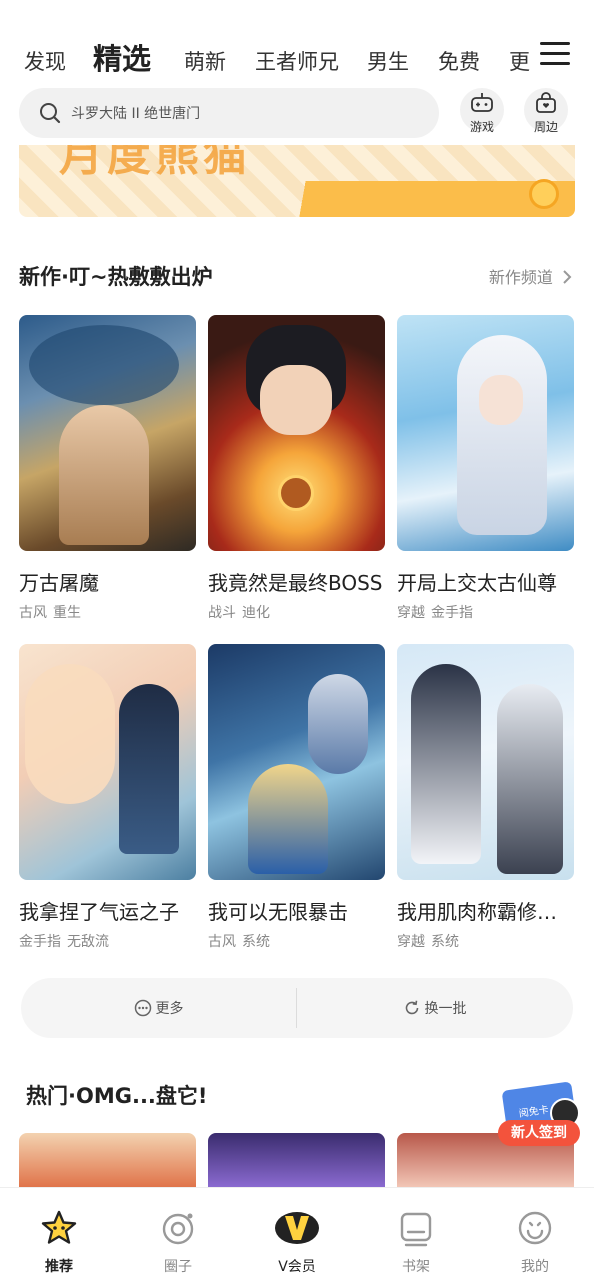  Describe the element at coordinates (445, 1009) in the screenshot. I see `refresh-label: 换一批` at that location.